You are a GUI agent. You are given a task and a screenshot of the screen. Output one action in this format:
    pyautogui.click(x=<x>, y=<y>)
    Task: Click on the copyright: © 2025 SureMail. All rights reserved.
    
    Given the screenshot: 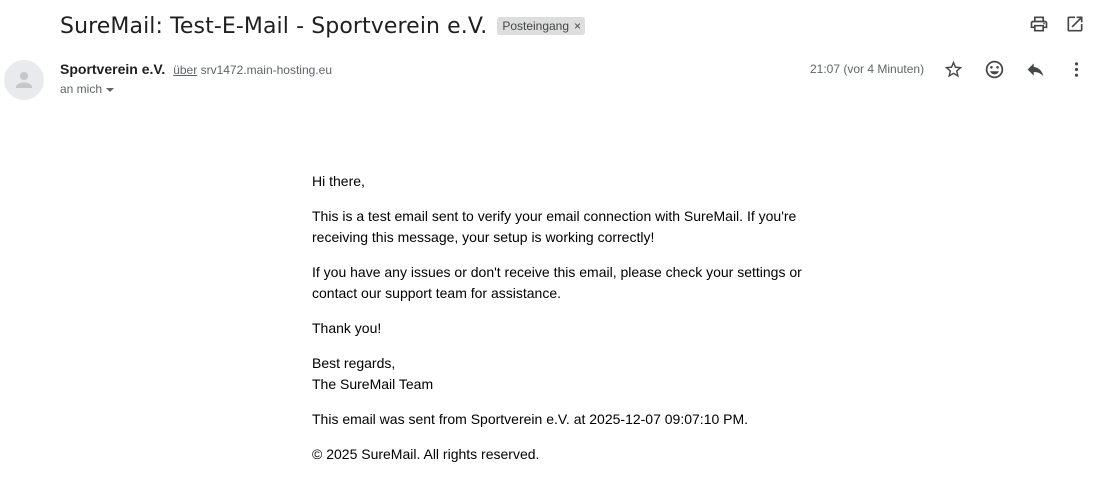 What is the action you would take?
    pyautogui.click(x=426, y=454)
    